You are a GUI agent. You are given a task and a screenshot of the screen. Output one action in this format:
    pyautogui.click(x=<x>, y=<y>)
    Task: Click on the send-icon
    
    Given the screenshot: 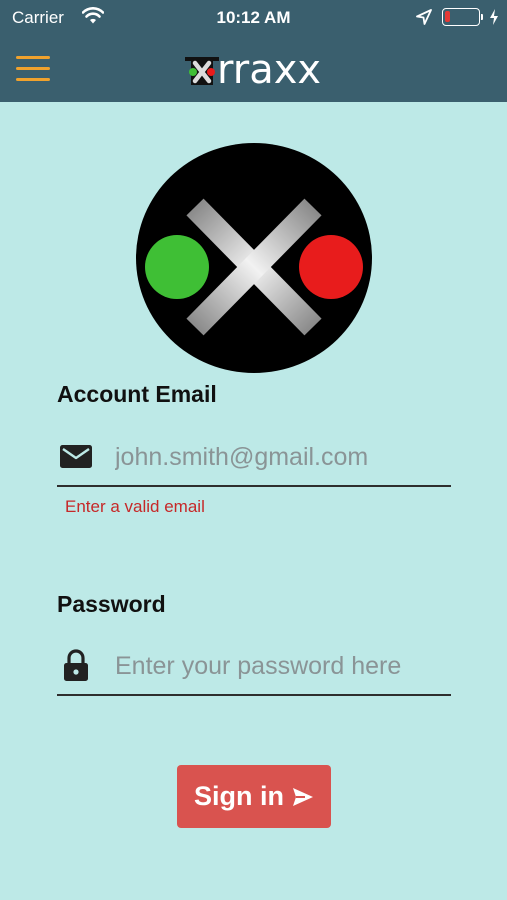 What is the action you would take?
    pyautogui.click(x=303, y=796)
    